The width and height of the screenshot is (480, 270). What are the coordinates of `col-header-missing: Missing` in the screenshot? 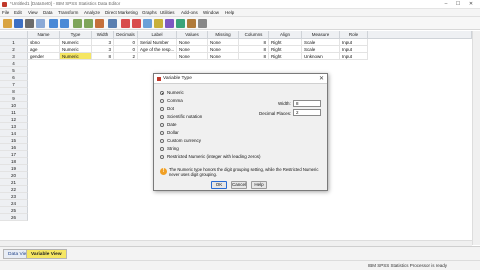 It's located at (223, 35).